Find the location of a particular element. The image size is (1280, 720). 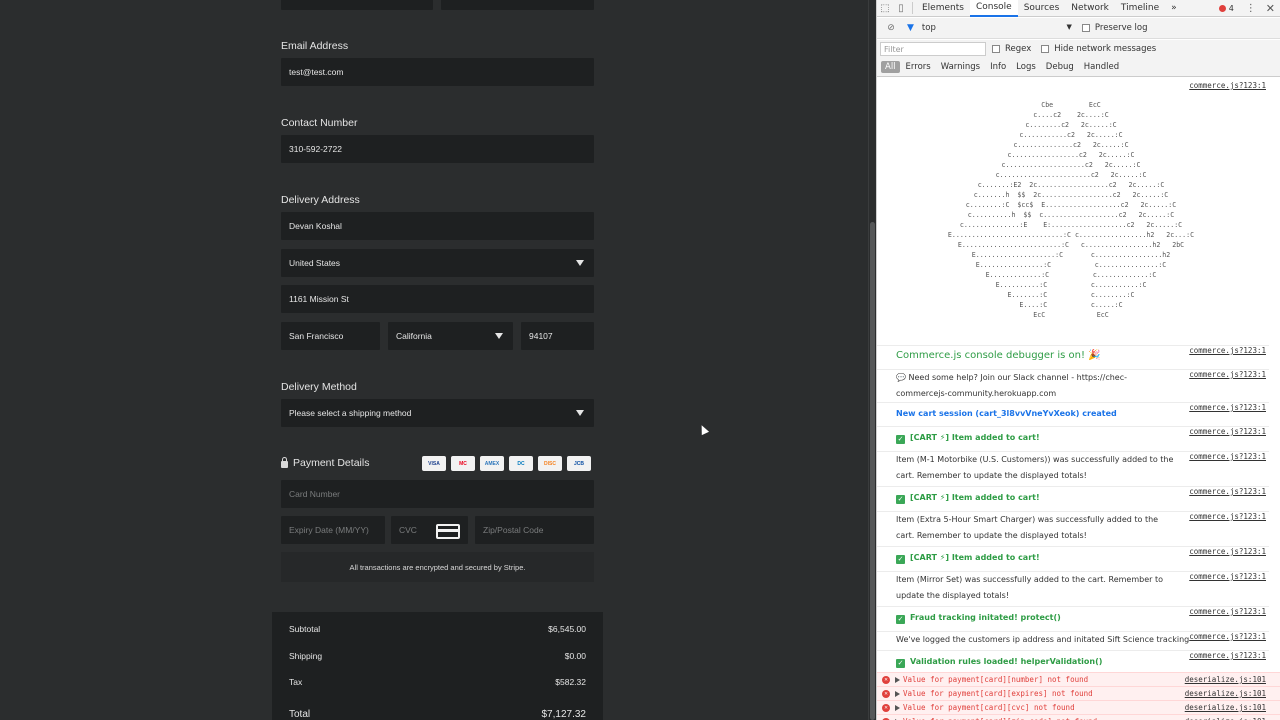

regex-toggle: Regex is located at coordinates (1011, 49).